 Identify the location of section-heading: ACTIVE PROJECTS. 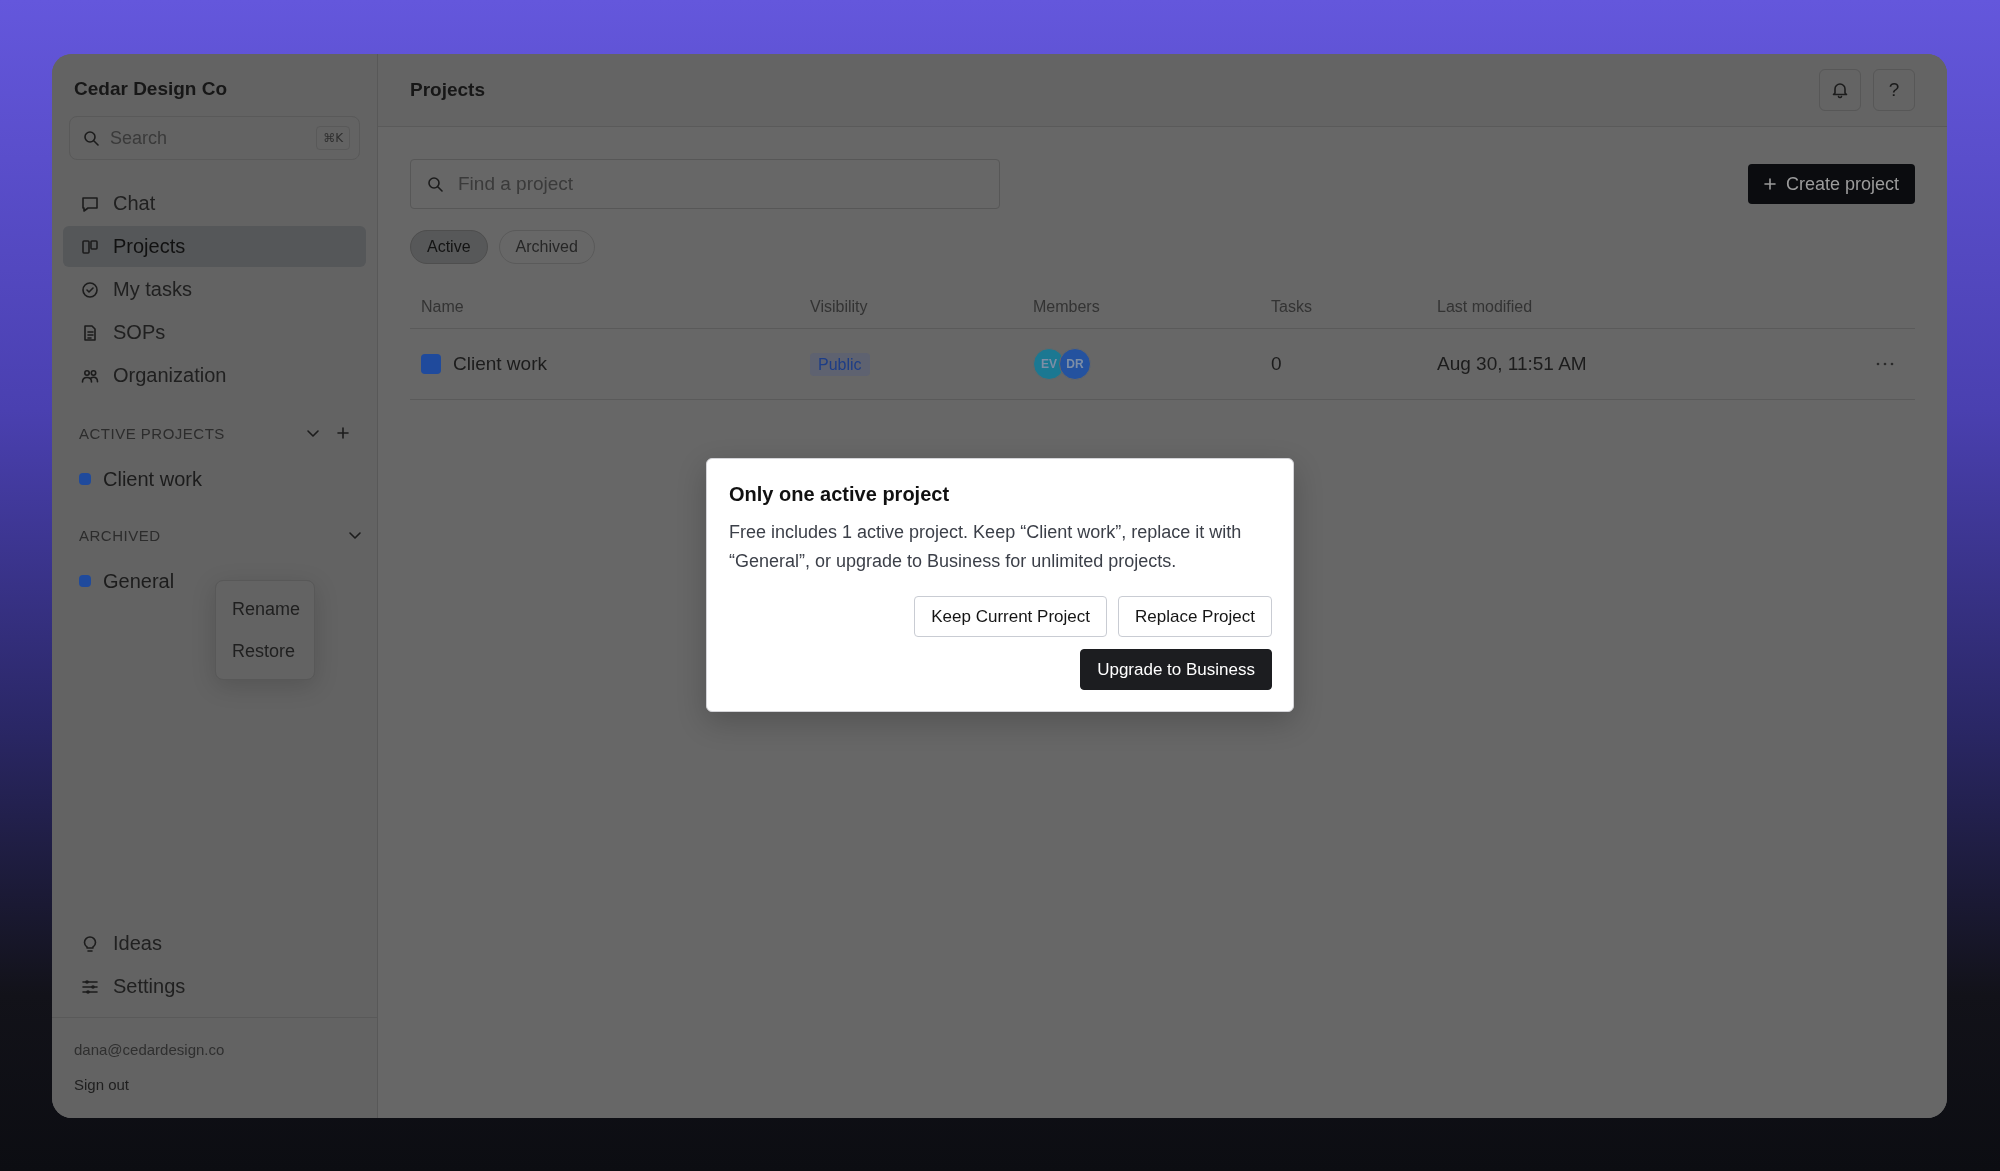
(152, 433).